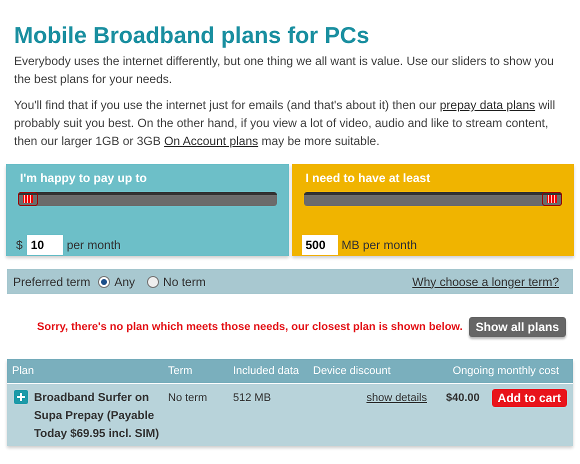  Describe the element at coordinates (211, 141) in the screenshot. I see `text-link: On Account plans` at that location.